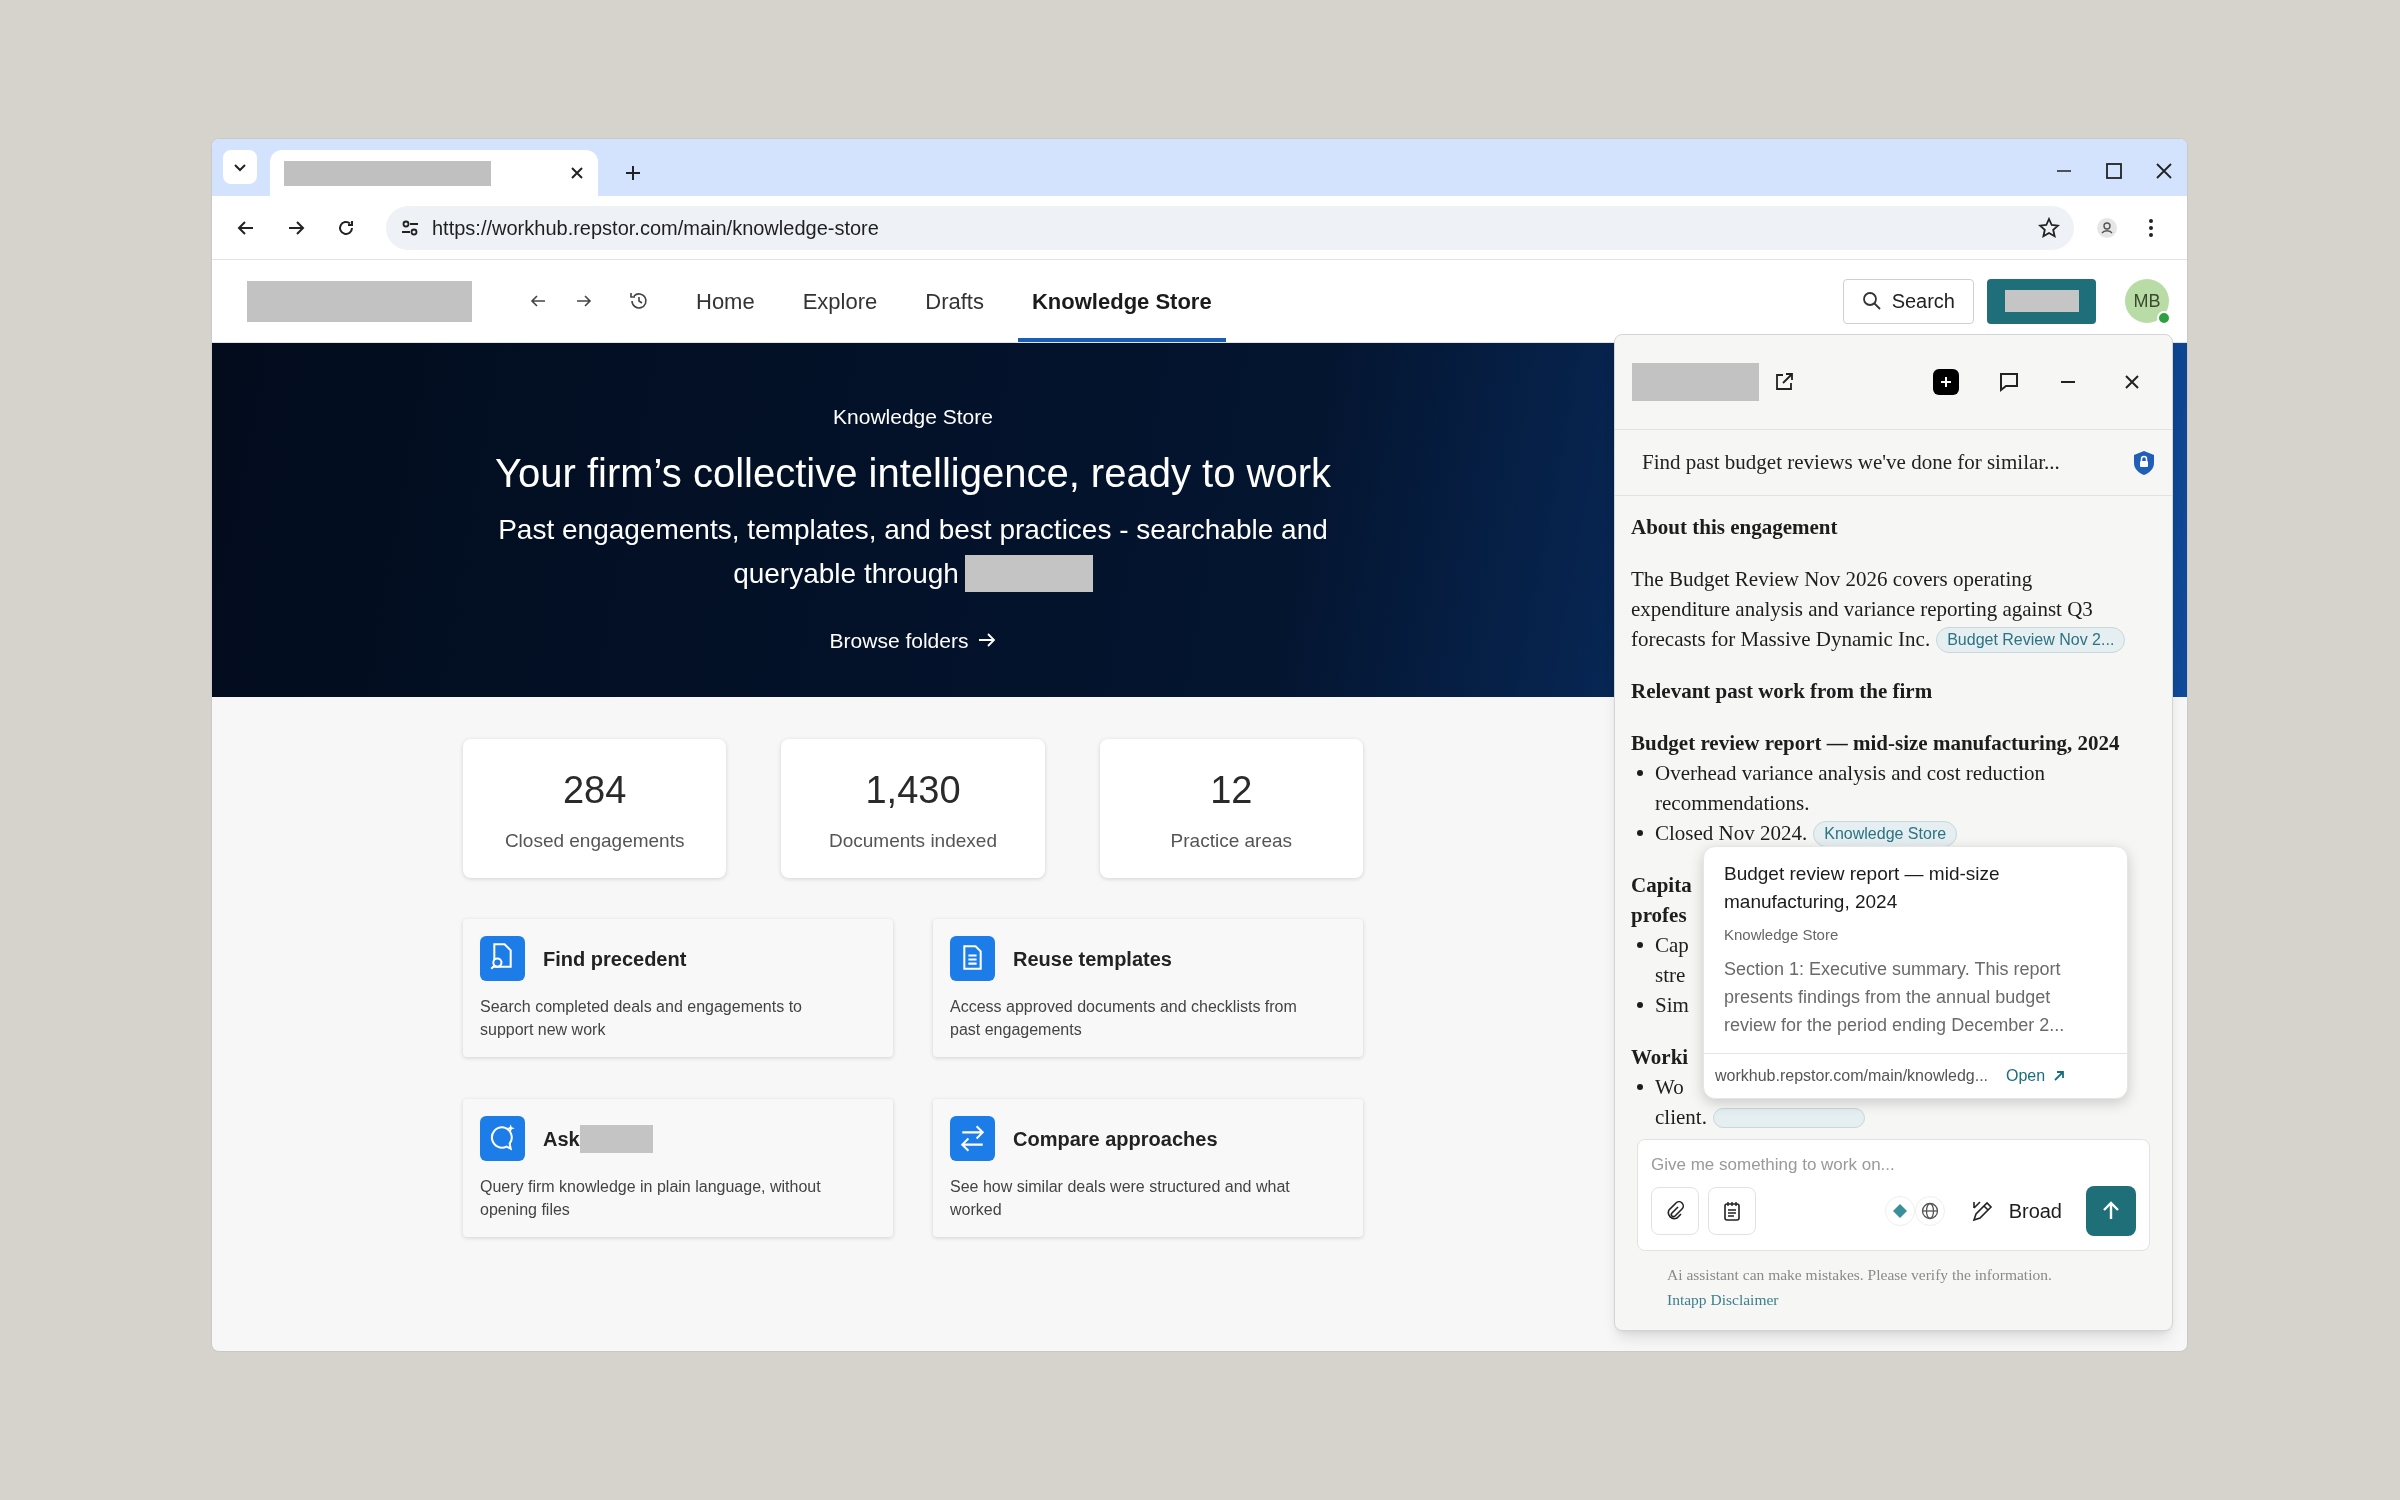  I want to click on bullet-text: Sim, so click(1672, 1005).